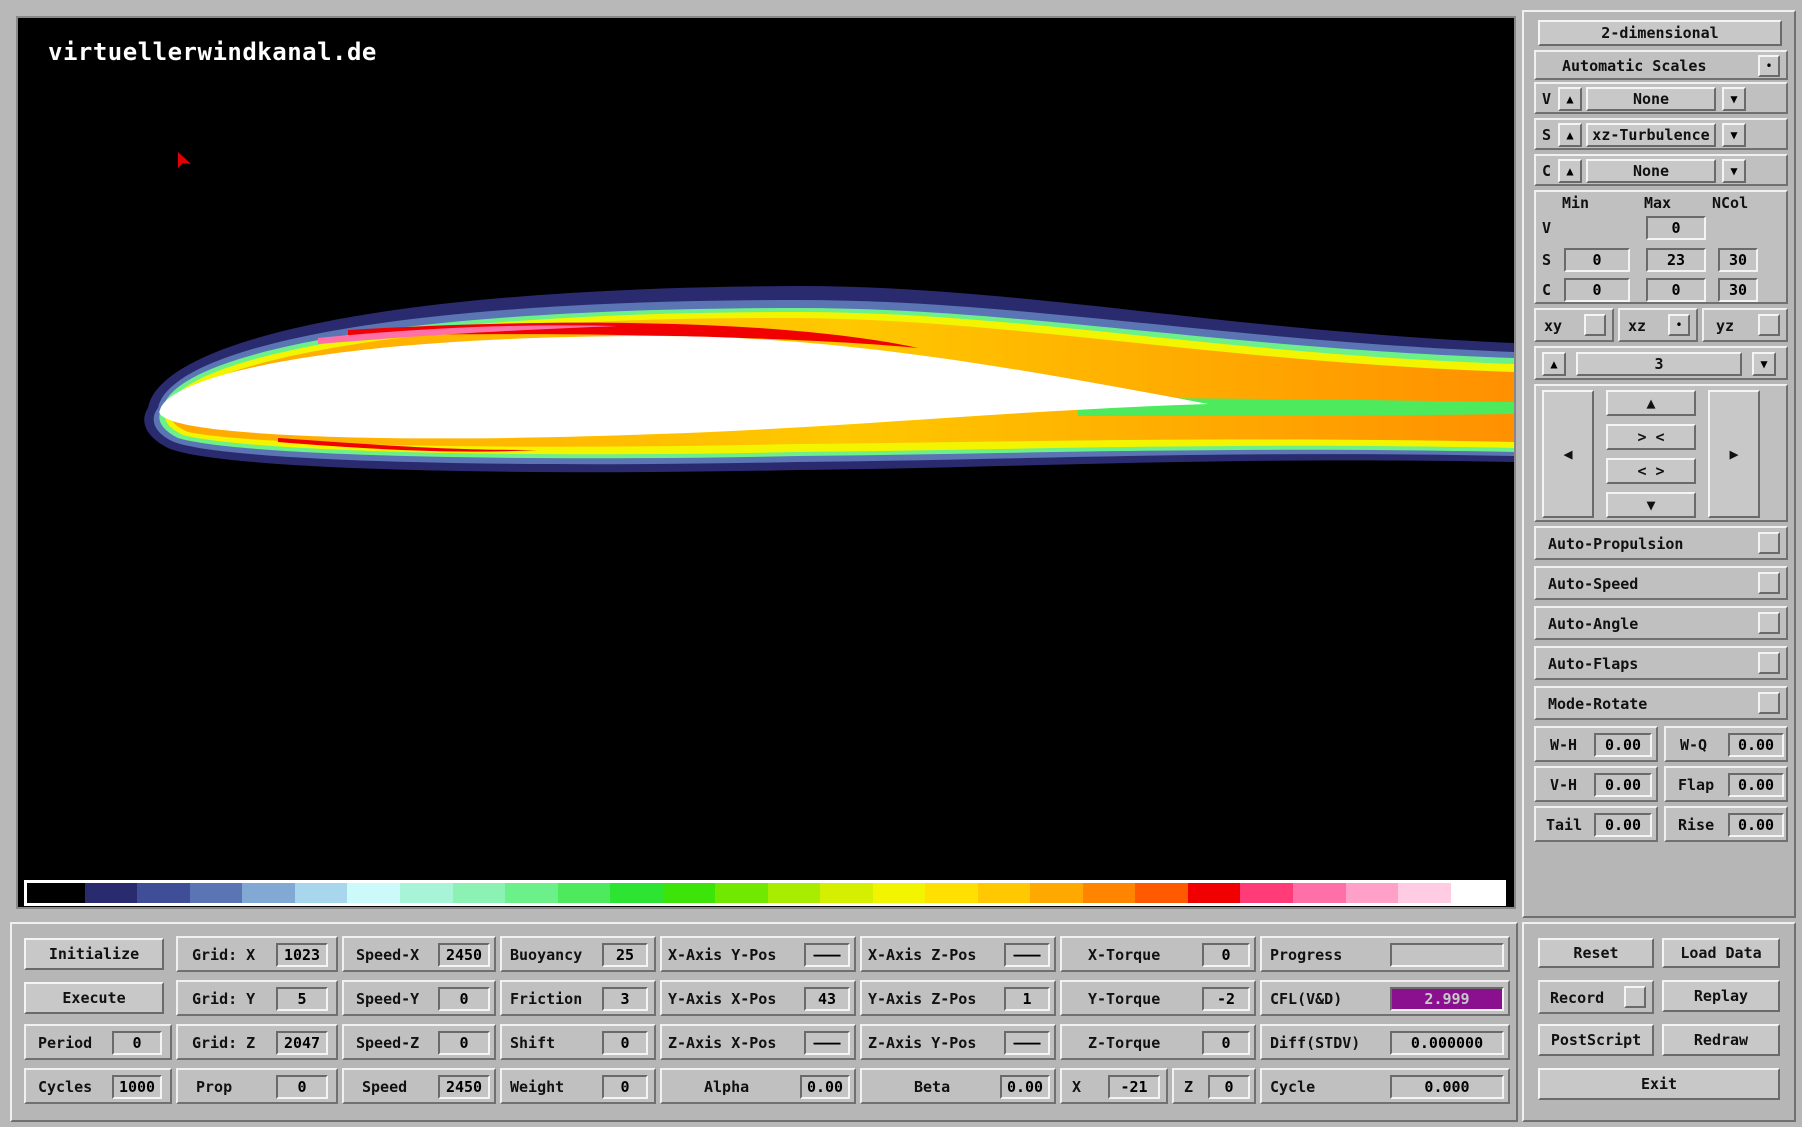 This screenshot has height=1127, width=1802. I want to click on record-checkbox, so click(1635, 997).